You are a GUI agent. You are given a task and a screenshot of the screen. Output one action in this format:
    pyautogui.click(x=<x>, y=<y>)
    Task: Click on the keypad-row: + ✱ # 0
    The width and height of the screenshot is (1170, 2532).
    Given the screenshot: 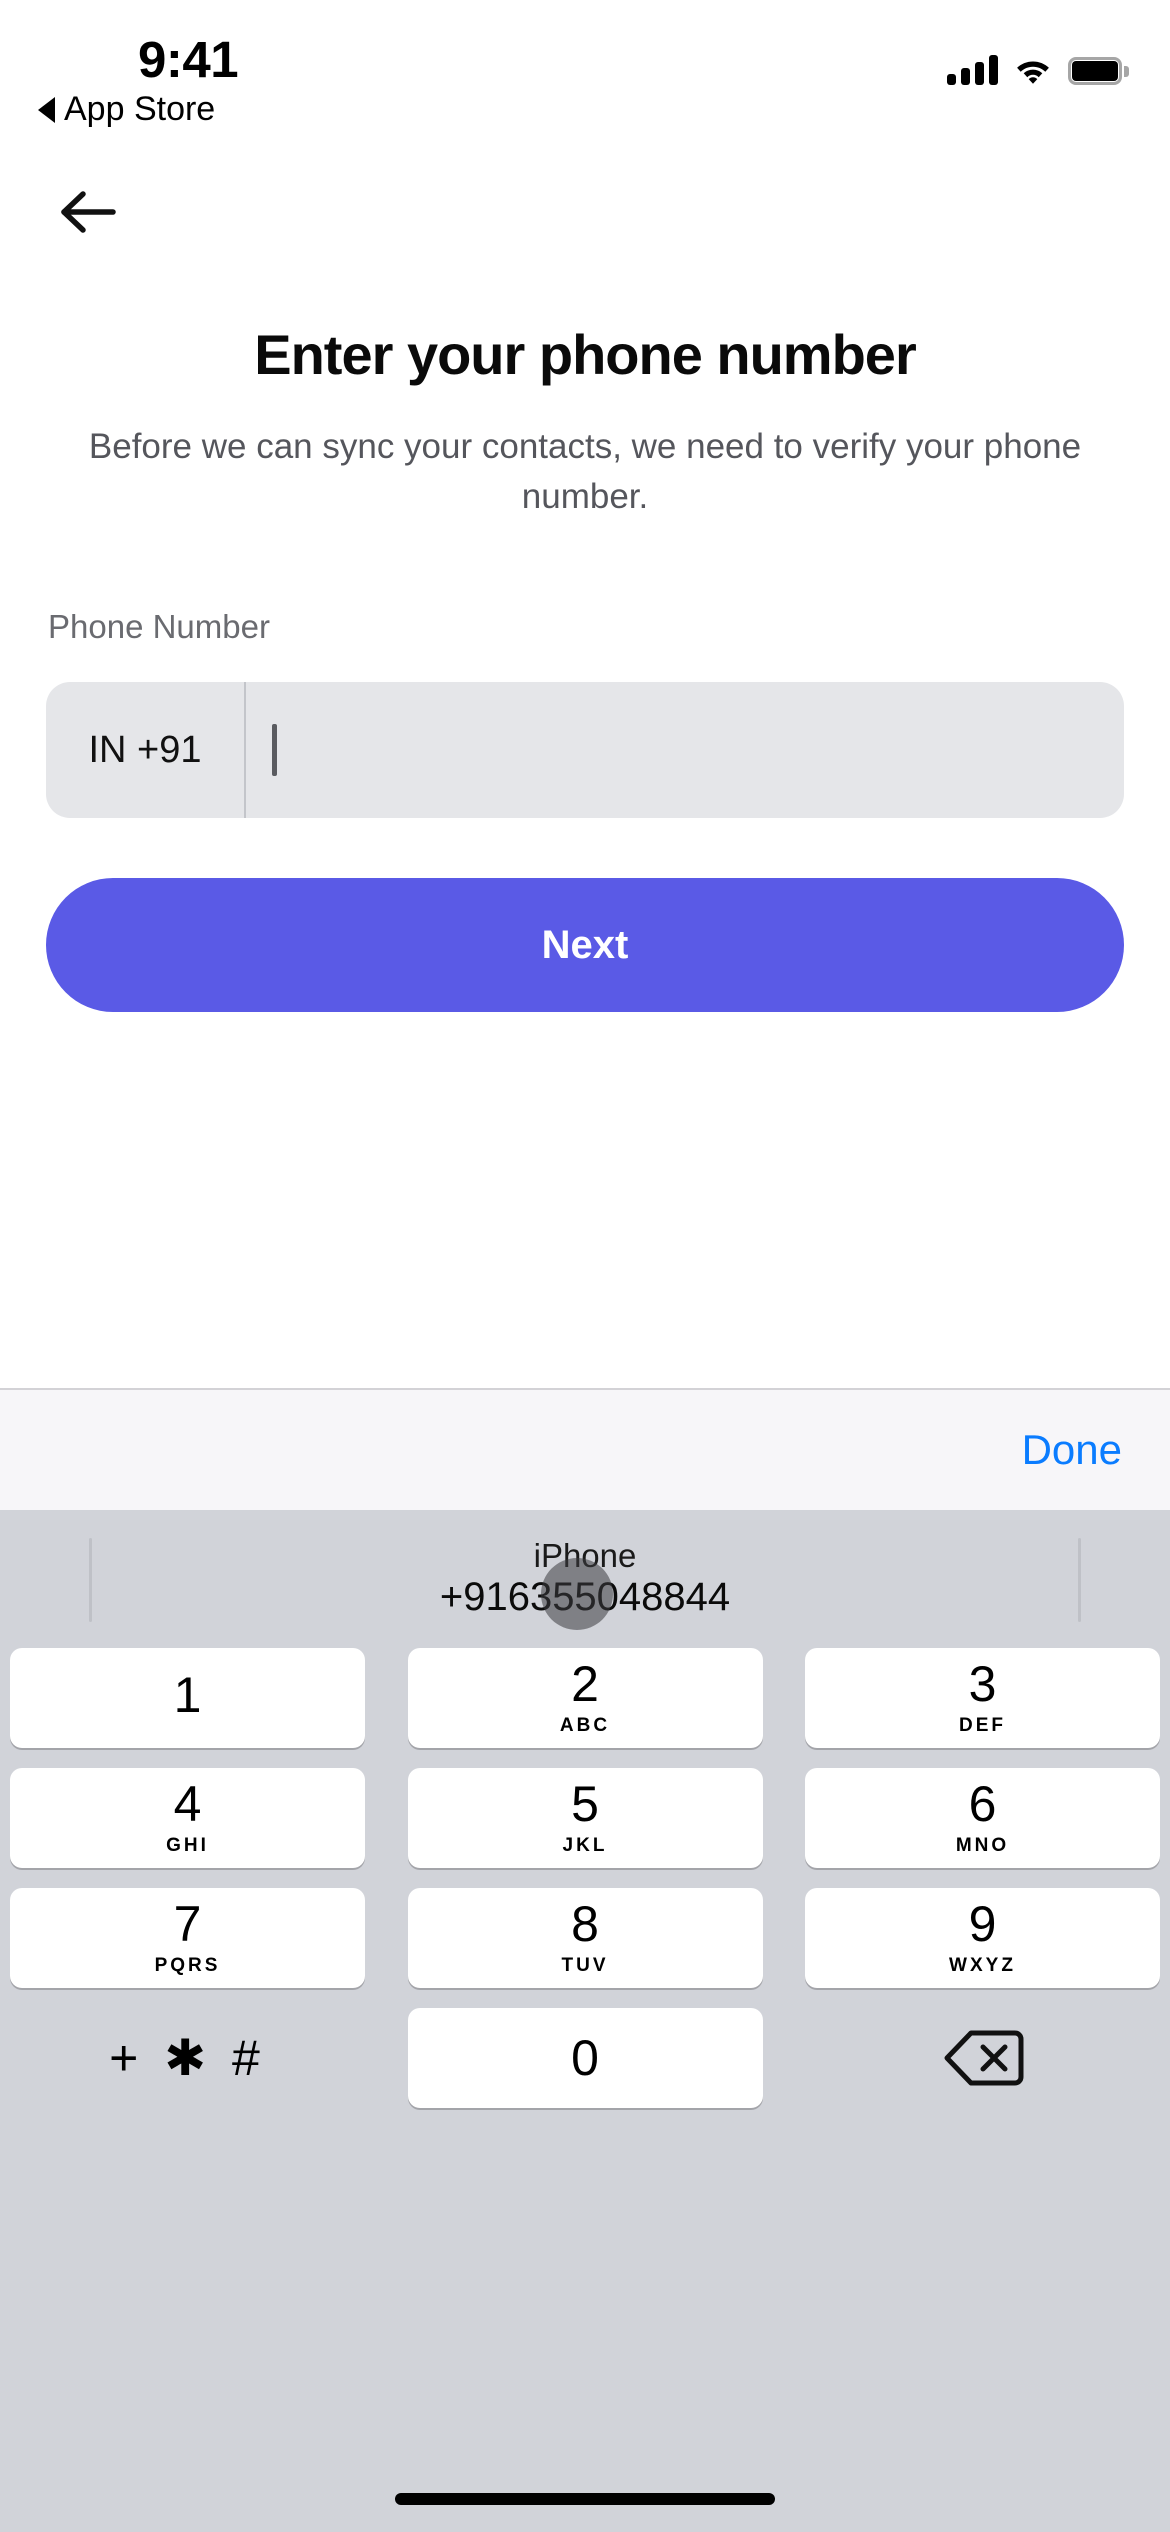 What is the action you would take?
    pyautogui.click(x=585, y=2058)
    